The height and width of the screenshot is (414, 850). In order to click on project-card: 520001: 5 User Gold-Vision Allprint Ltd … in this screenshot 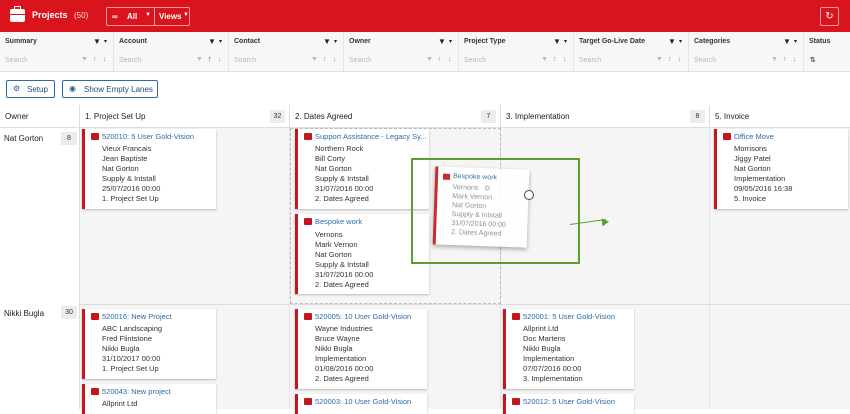, I will do `click(568, 349)`.